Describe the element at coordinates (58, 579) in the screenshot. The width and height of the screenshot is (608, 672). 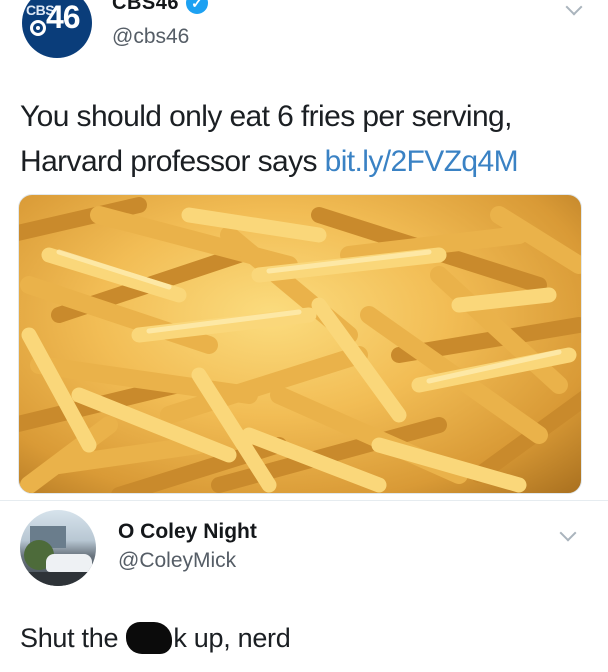
I see `avatar-road` at that location.